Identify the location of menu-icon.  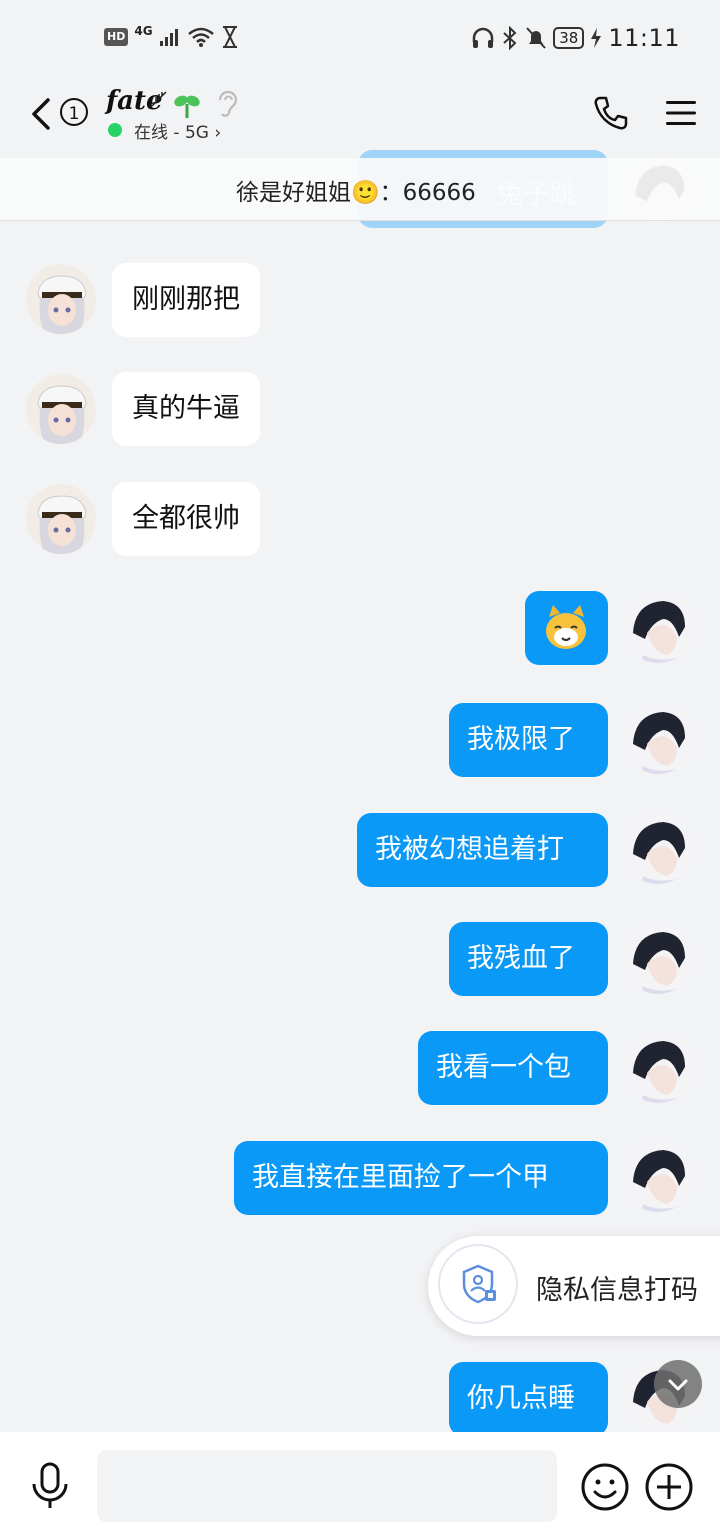
(681, 113).